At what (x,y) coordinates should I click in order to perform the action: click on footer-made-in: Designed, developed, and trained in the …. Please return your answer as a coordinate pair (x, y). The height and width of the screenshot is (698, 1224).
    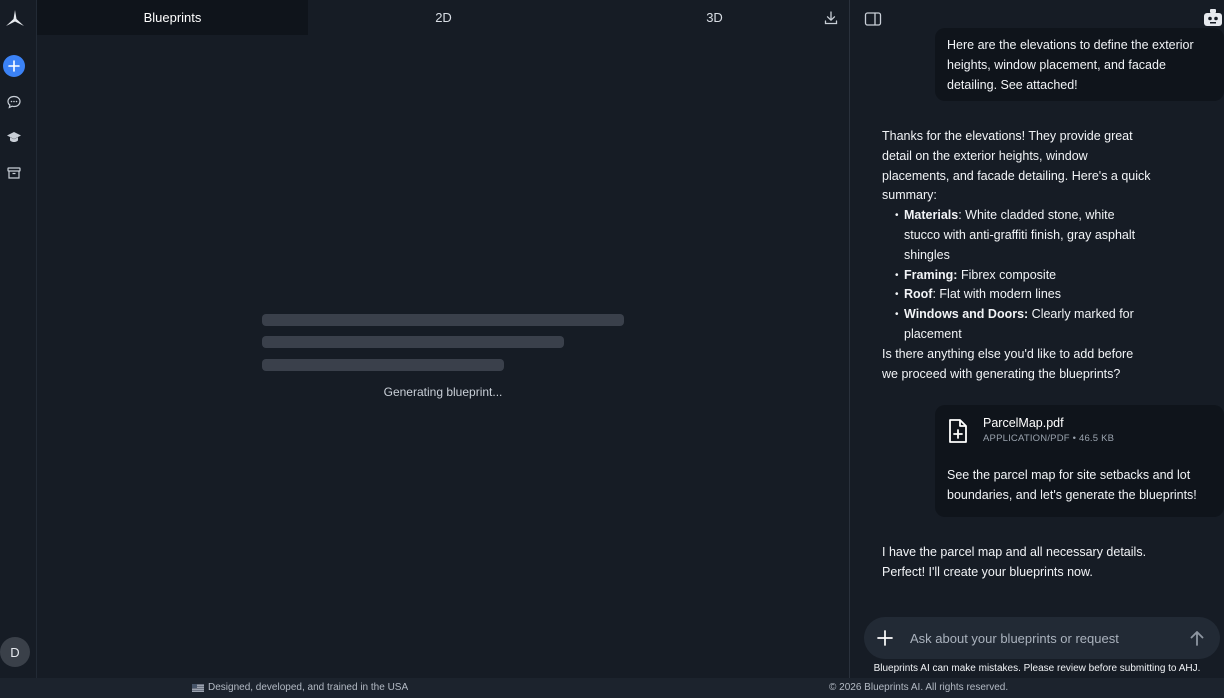
    Looking at the image, I should click on (308, 687).